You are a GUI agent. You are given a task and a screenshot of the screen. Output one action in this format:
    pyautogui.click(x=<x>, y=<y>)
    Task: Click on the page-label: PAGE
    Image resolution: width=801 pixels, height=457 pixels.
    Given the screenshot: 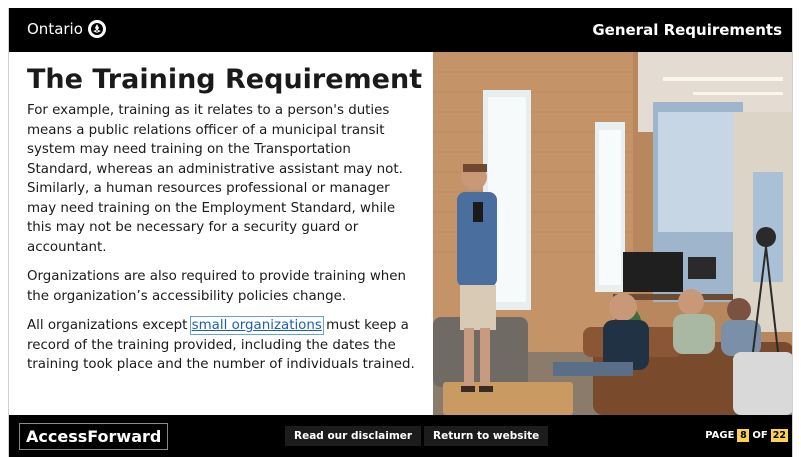 What is the action you would take?
    pyautogui.click(x=720, y=435)
    